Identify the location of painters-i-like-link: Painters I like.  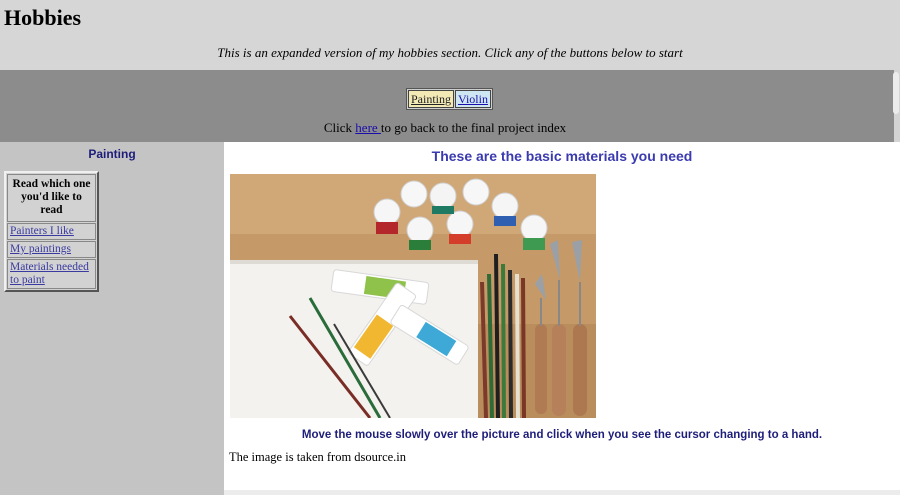
(51, 231).